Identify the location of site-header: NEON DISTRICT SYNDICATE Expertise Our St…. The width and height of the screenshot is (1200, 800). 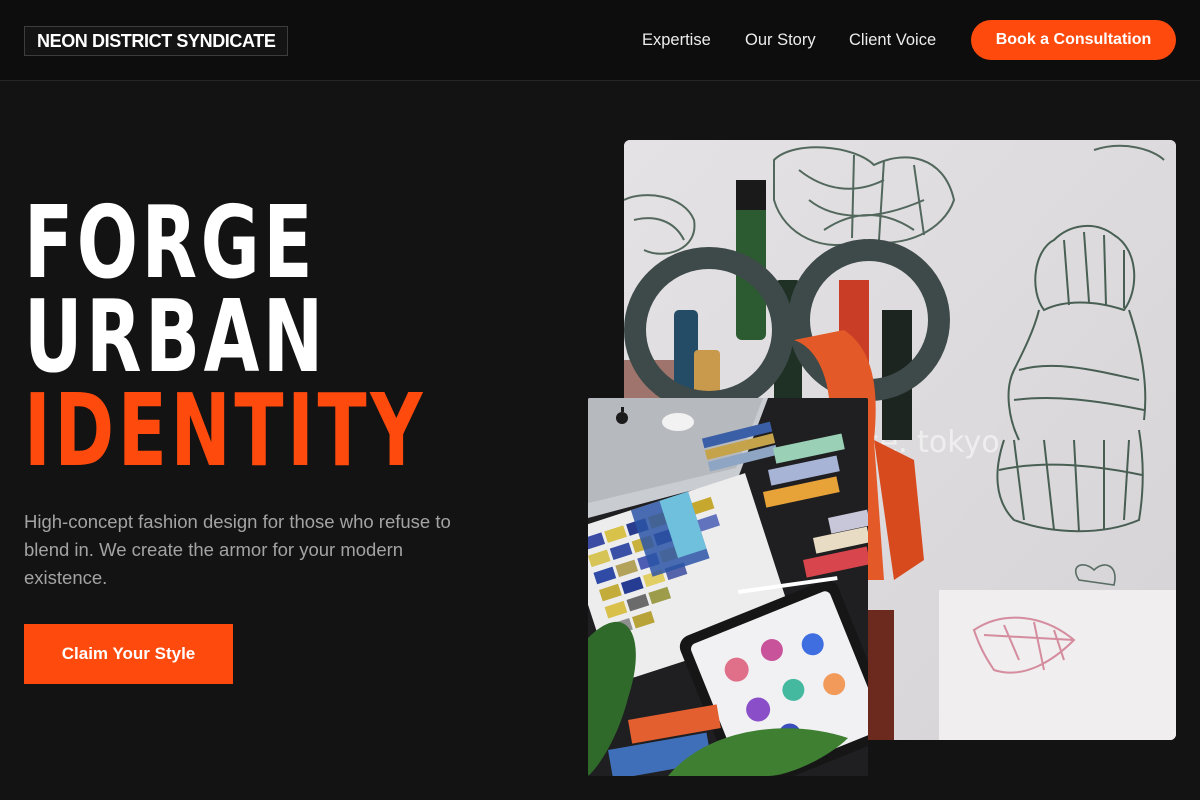
(600, 40).